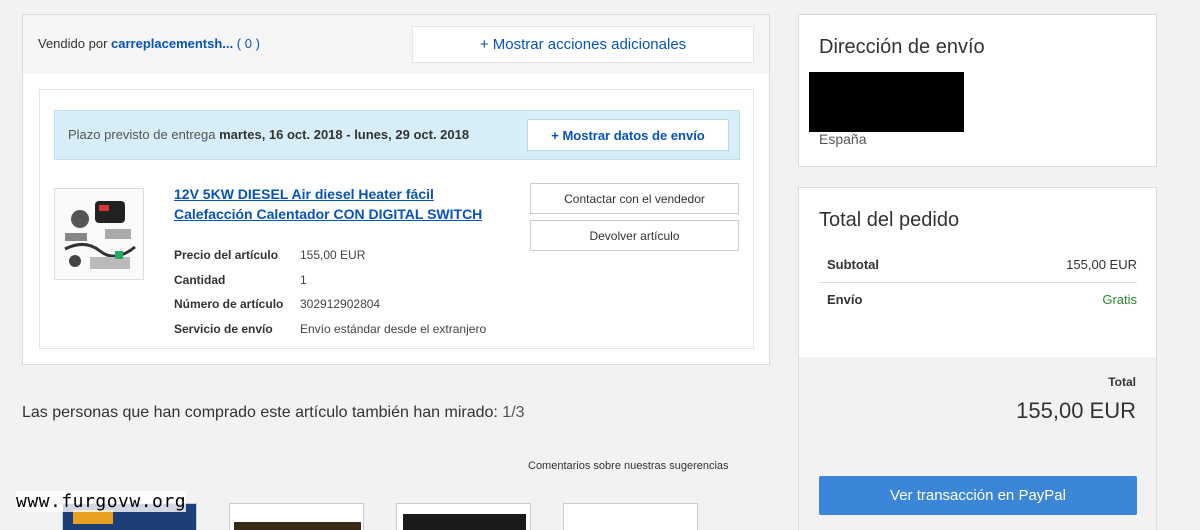 This screenshot has width=1200, height=530. I want to click on seller-feedback-score: ( 0 ), so click(248, 43).